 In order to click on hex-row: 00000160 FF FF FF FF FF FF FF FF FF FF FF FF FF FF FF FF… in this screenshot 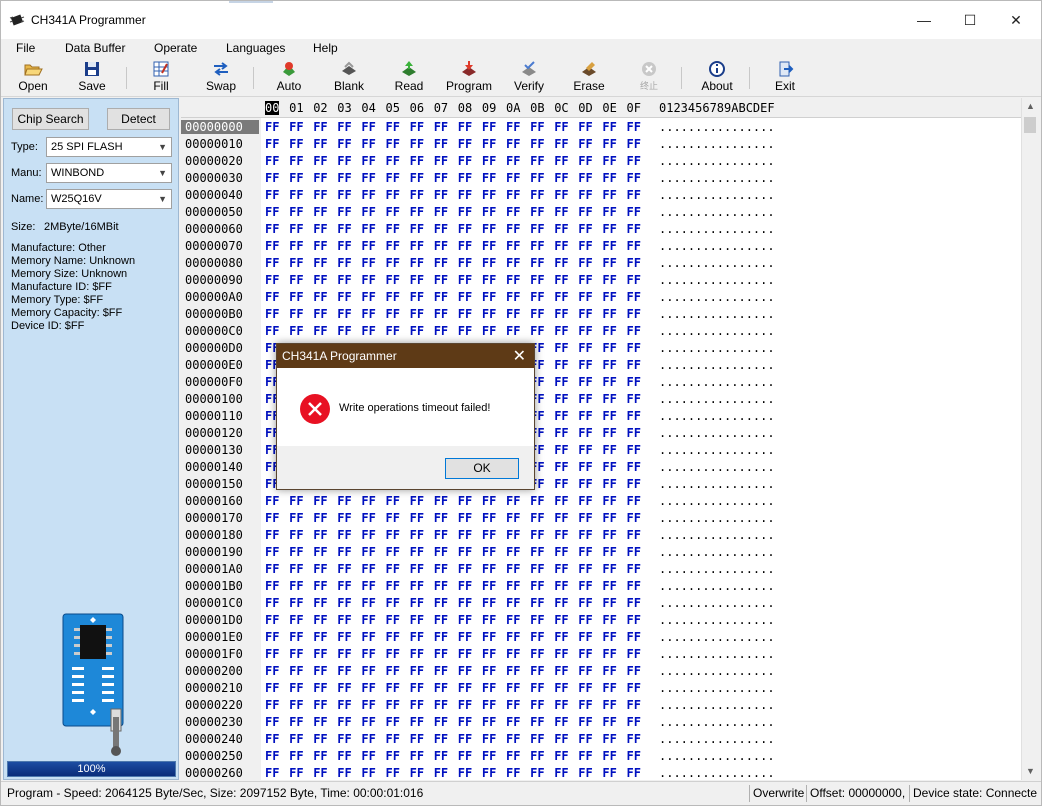, I will do `click(601, 500)`.